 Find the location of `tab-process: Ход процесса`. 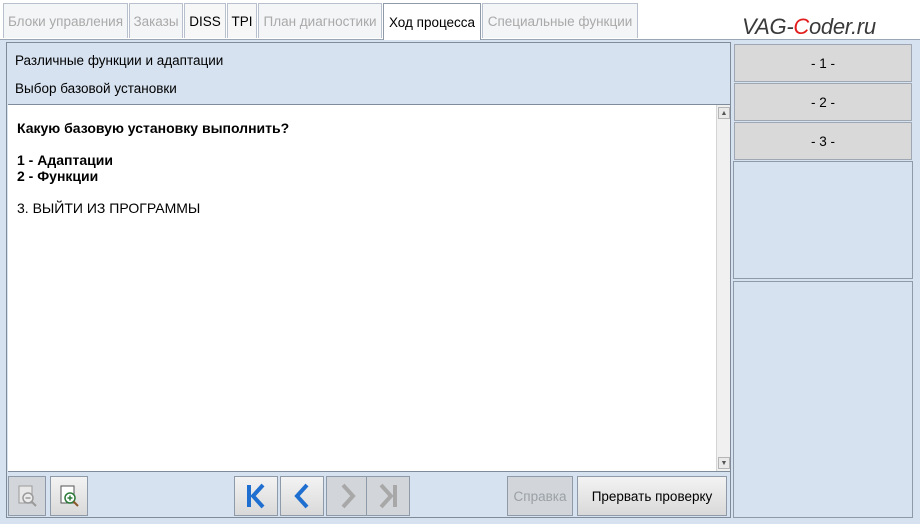

tab-process: Ход процесса is located at coordinates (432, 21).